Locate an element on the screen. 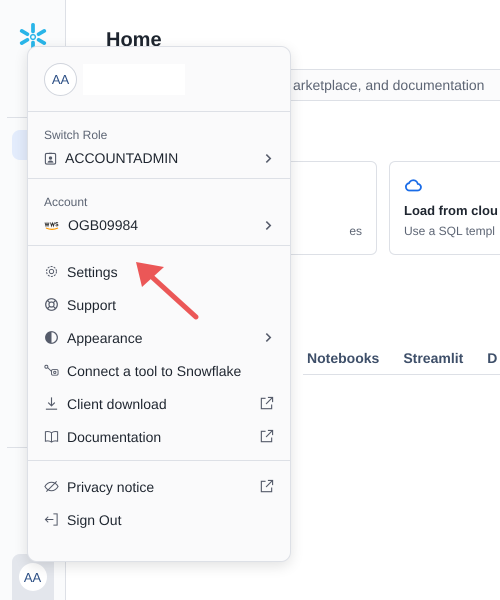 The height and width of the screenshot is (600, 500). id-badge-icon is located at coordinates (50, 158).